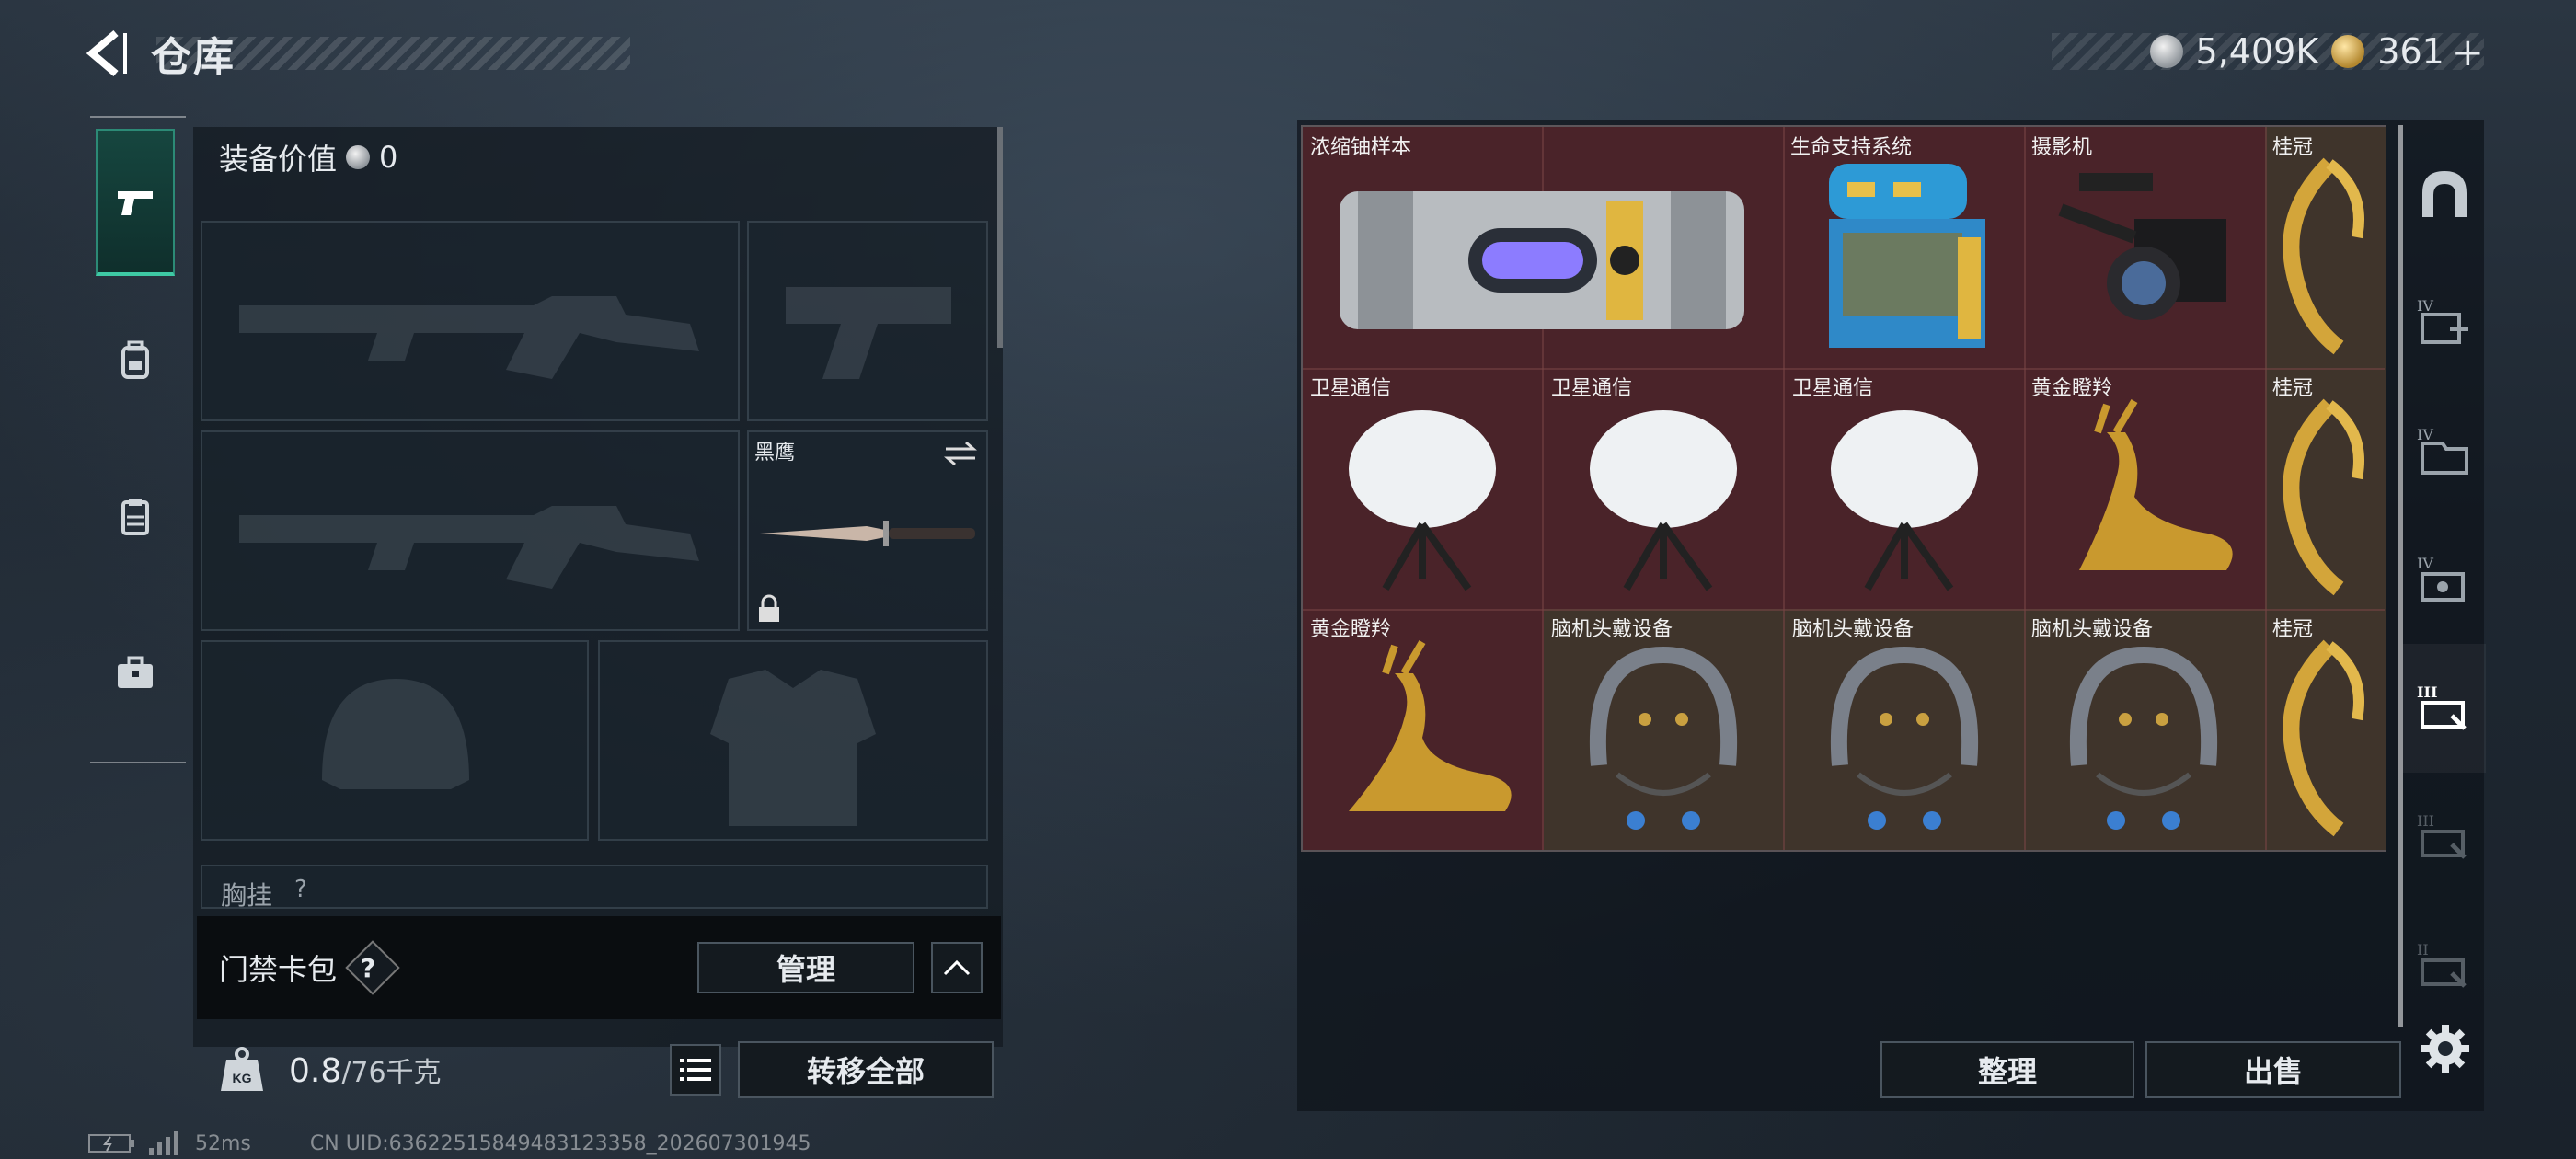 This screenshot has height=1159, width=2576. I want to click on rifle-silhouette-icon, so click(469, 337).